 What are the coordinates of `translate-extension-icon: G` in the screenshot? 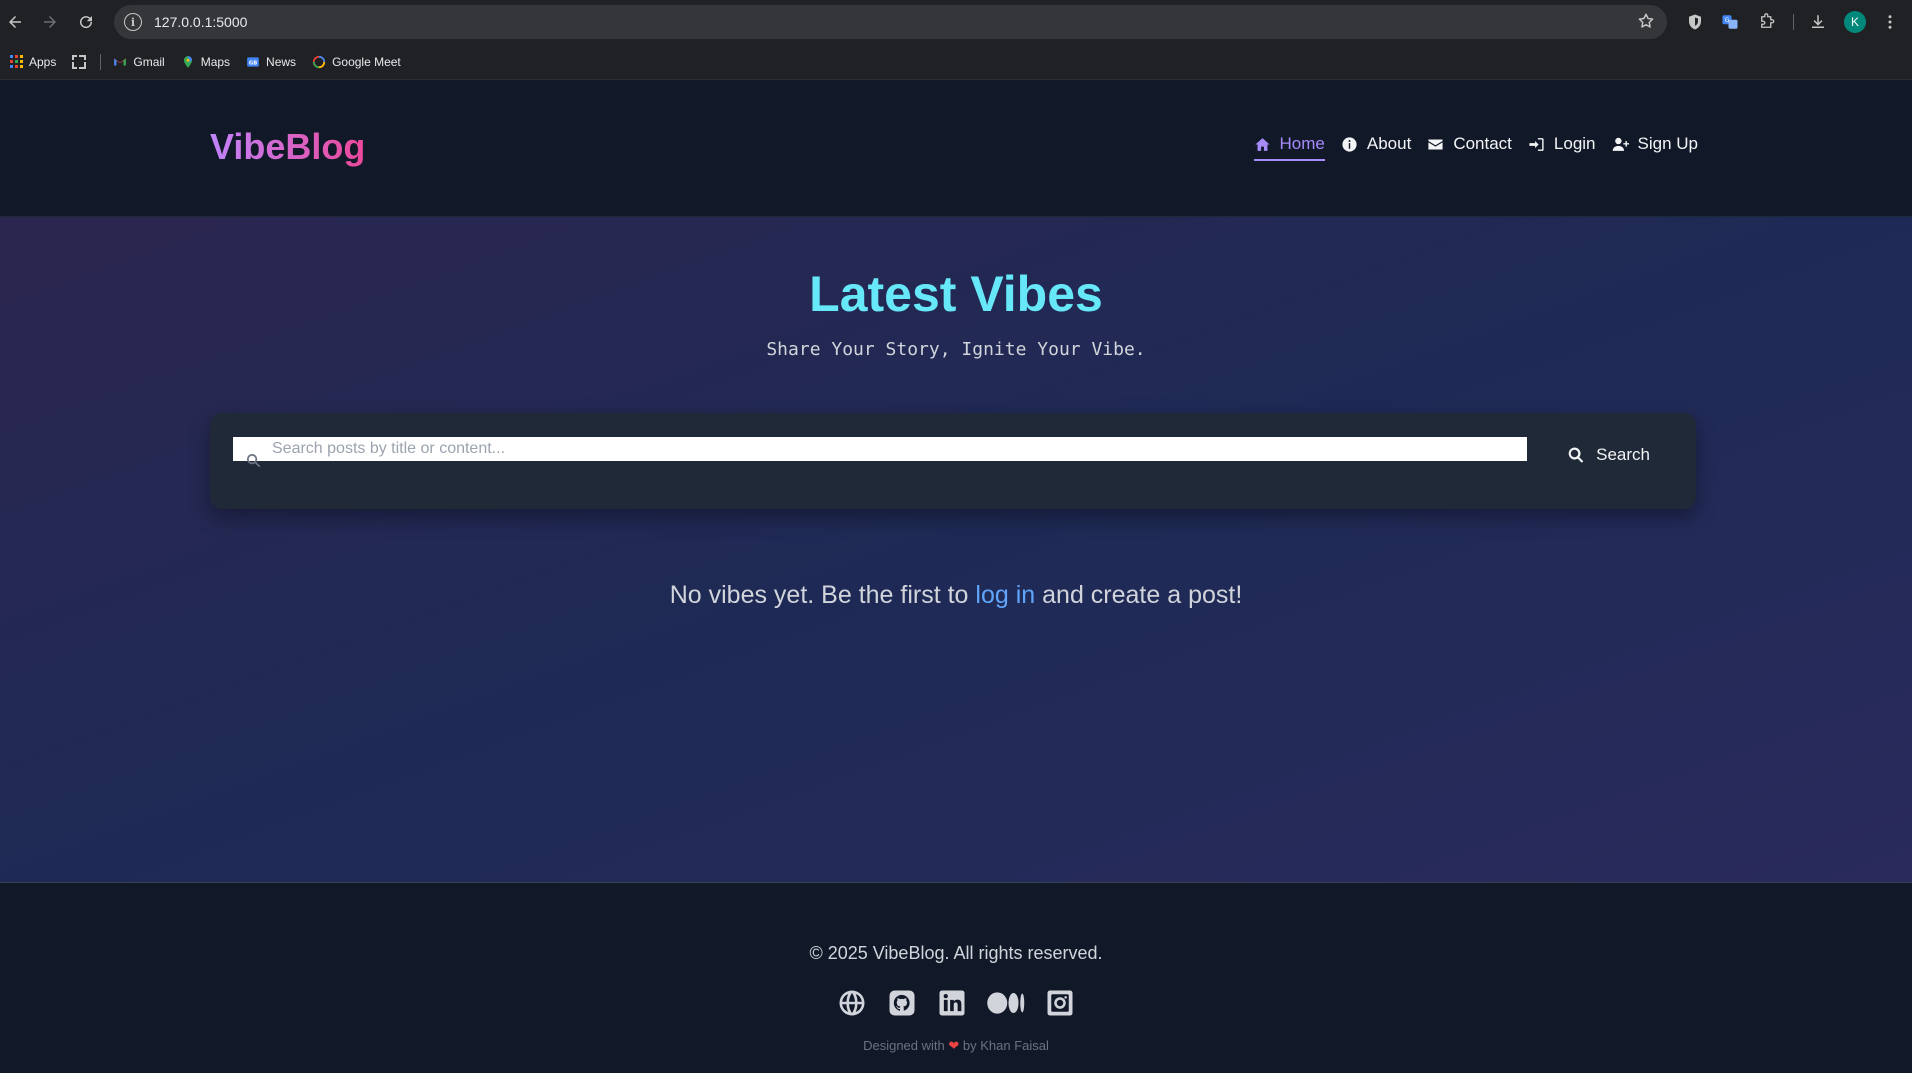 It's located at (1730, 22).